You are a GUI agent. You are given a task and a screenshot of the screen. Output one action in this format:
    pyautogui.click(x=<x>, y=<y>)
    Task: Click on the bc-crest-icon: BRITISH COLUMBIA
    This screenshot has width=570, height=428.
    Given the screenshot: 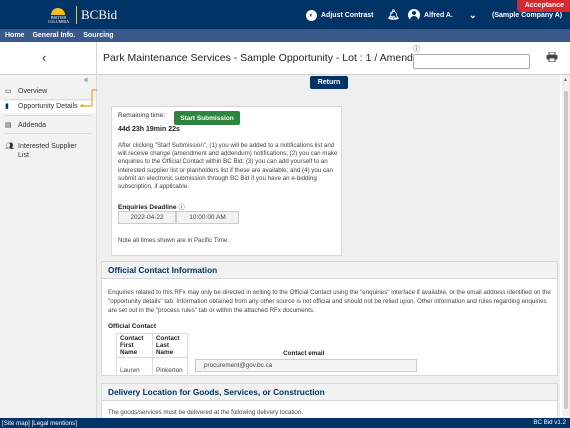 What is the action you would take?
    pyautogui.click(x=58, y=15)
    